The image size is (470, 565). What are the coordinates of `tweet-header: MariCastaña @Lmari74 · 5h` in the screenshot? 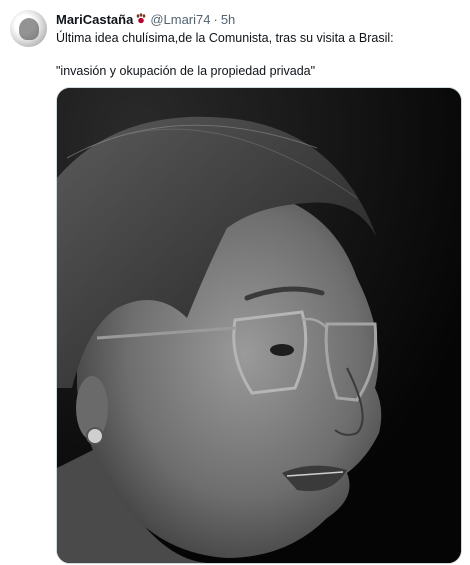 It's located at (145, 19).